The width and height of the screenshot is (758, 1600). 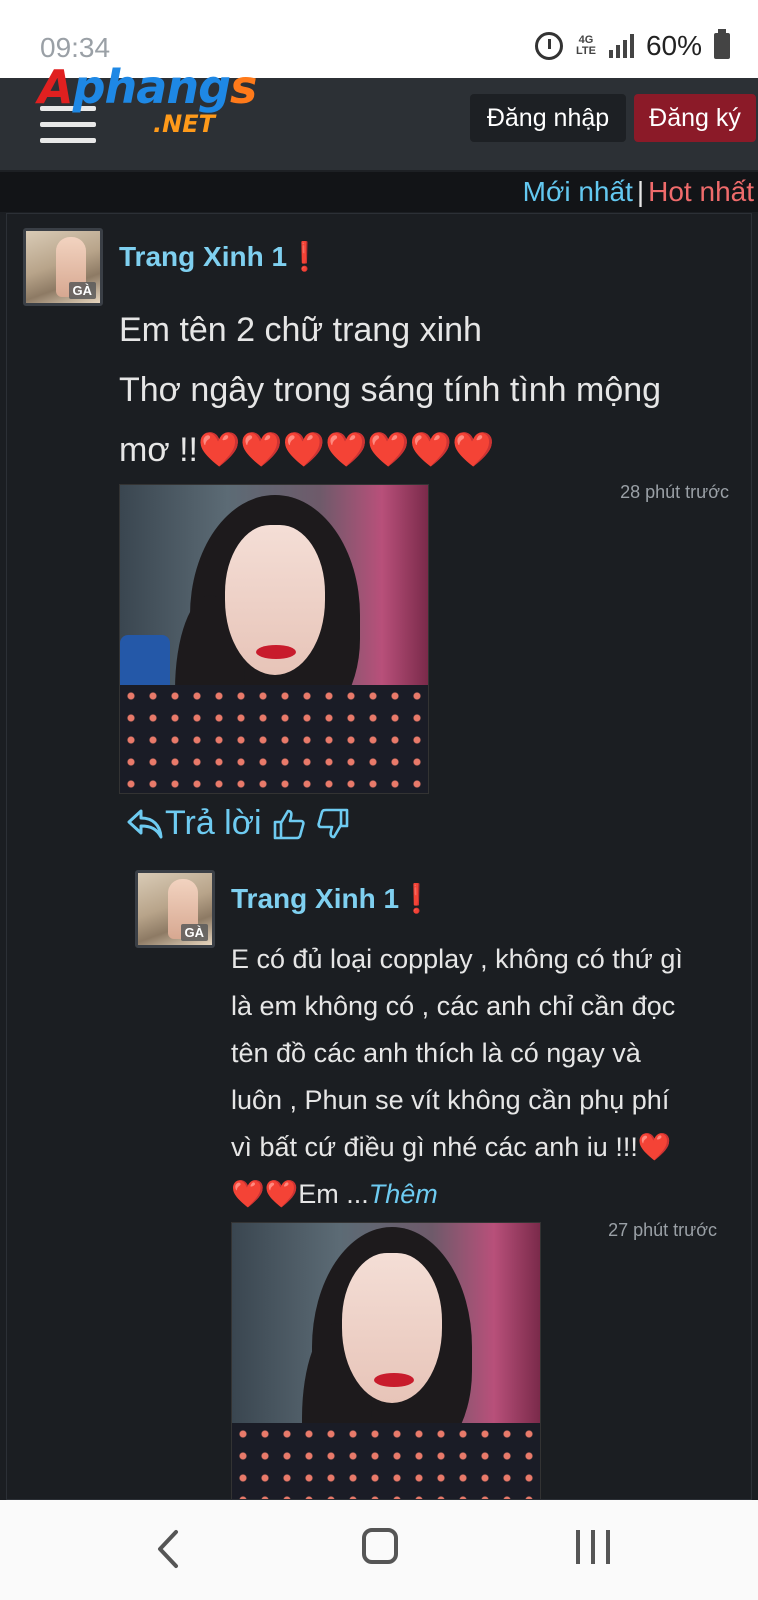 I want to click on thumbs-down-icon, so click(x=332, y=823).